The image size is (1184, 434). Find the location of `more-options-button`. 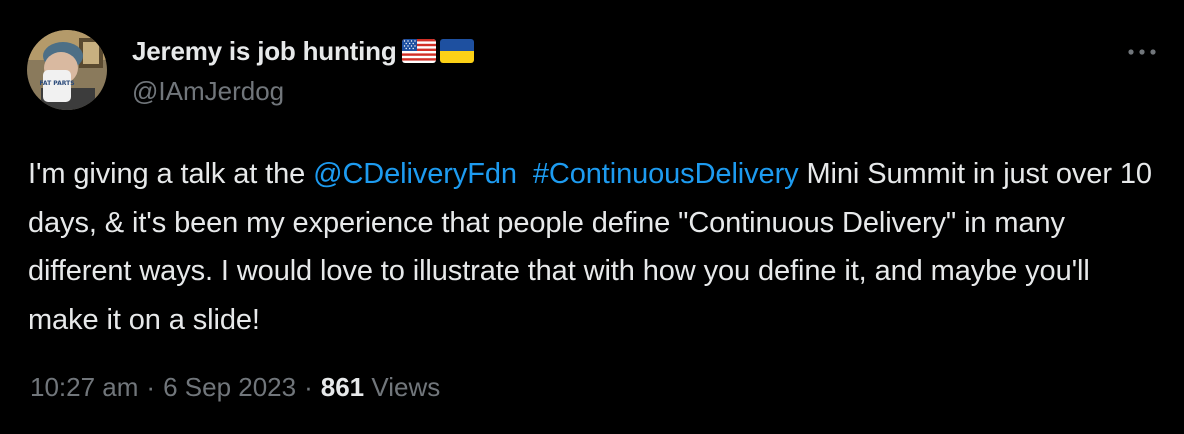

more-options-button is located at coordinates (1142, 52).